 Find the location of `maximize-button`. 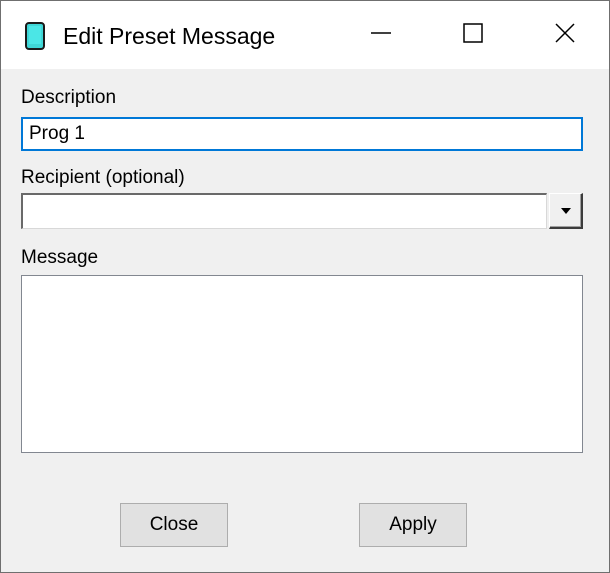

maximize-button is located at coordinates (473, 35).